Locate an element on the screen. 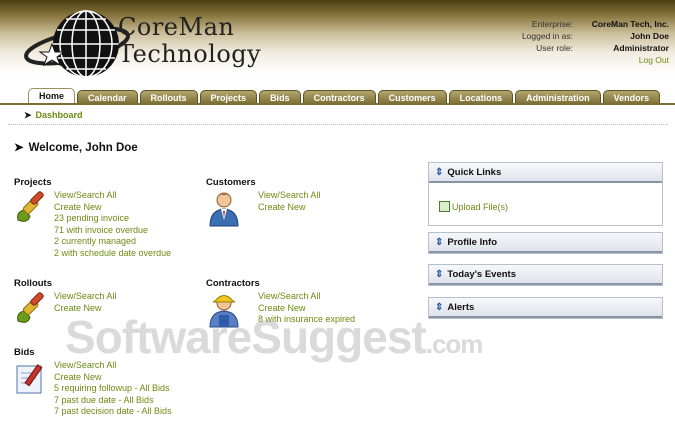 This screenshot has width=675, height=437. page-title: ➤ Welcome, John Doe is located at coordinates (76, 147).